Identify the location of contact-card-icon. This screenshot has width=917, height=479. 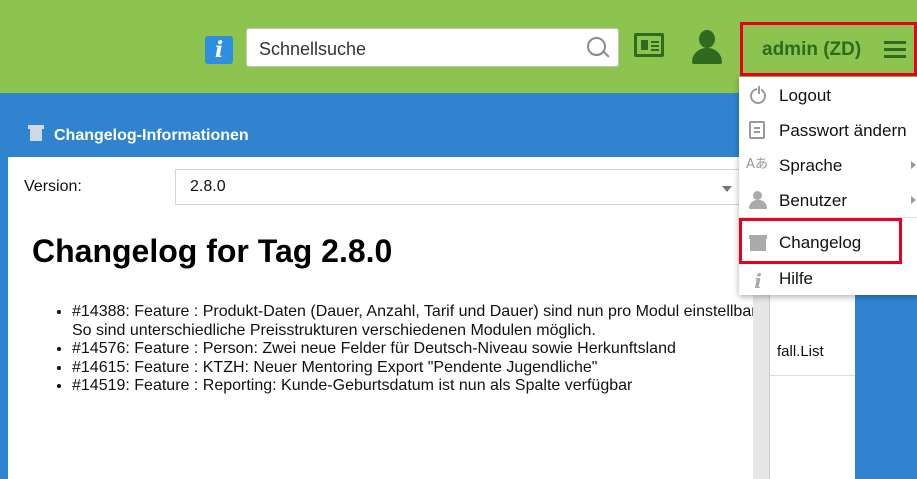
(649, 45).